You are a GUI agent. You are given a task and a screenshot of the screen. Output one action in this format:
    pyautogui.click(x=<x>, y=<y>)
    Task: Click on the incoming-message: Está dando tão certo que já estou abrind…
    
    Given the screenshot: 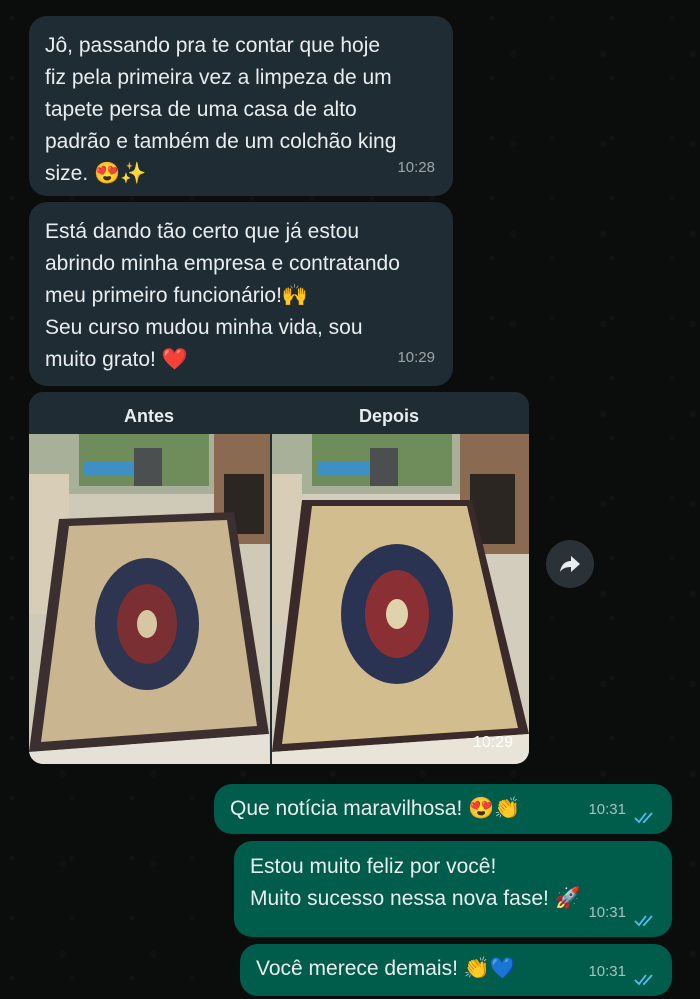 What is the action you would take?
    pyautogui.click(x=241, y=294)
    